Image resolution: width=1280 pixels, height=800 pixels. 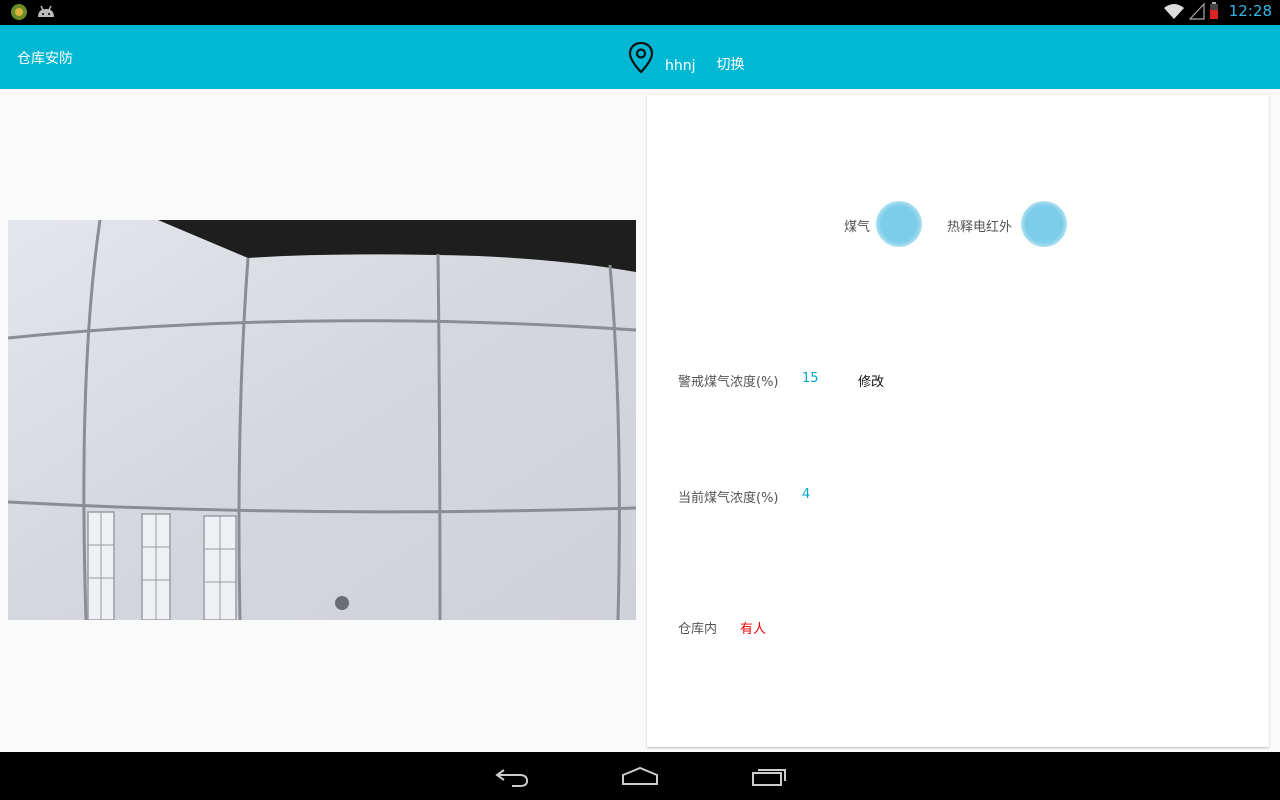 What do you see at coordinates (731, 64) in the screenshot?
I see `switch-button: 切换` at bounding box center [731, 64].